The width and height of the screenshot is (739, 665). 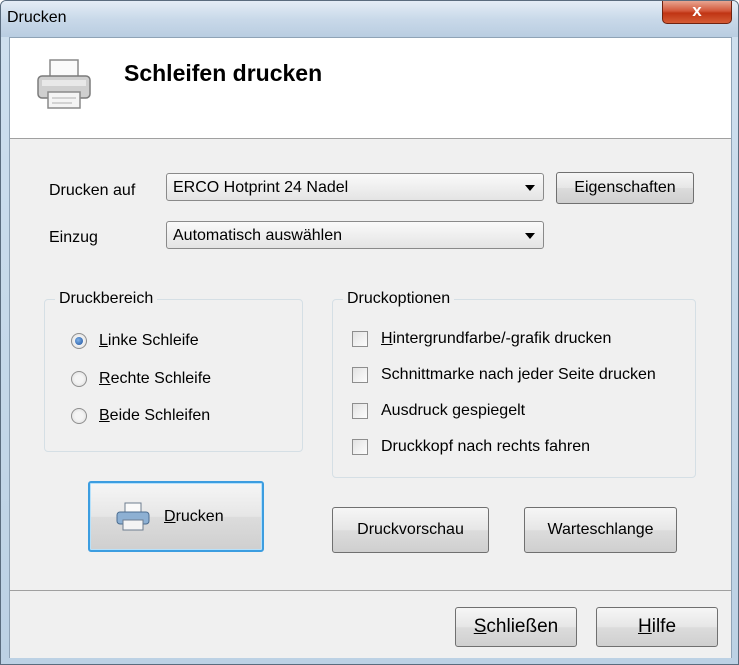 I want to click on dialog-header: Schleifen drucken, so click(x=370, y=88).